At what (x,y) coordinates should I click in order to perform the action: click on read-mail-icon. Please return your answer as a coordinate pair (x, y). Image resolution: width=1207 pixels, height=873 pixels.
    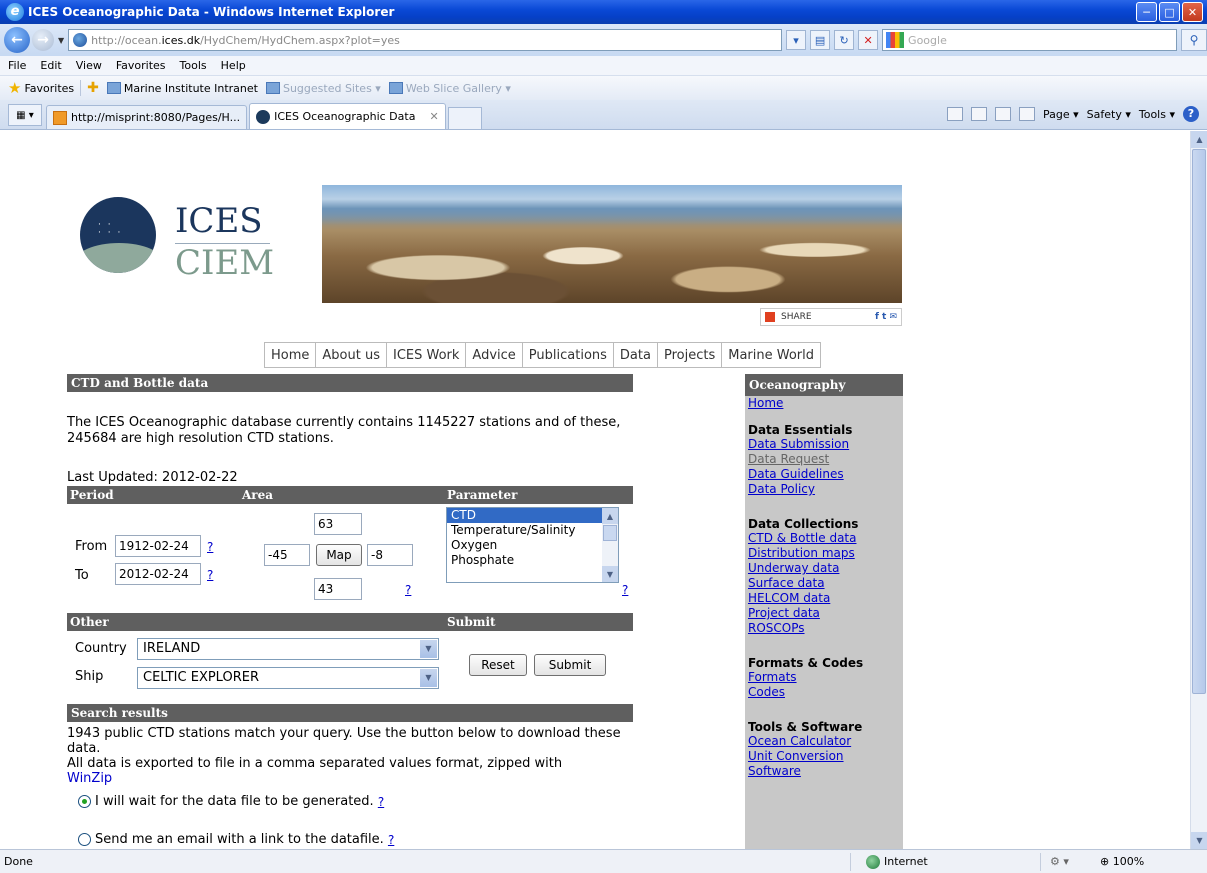
    Looking at the image, I should click on (1003, 114).